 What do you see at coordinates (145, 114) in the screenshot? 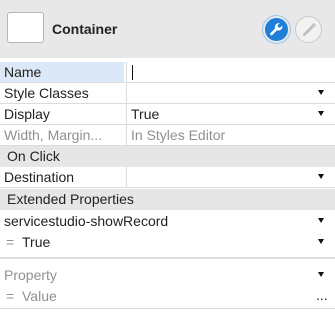
I see `display-select: True` at bounding box center [145, 114].